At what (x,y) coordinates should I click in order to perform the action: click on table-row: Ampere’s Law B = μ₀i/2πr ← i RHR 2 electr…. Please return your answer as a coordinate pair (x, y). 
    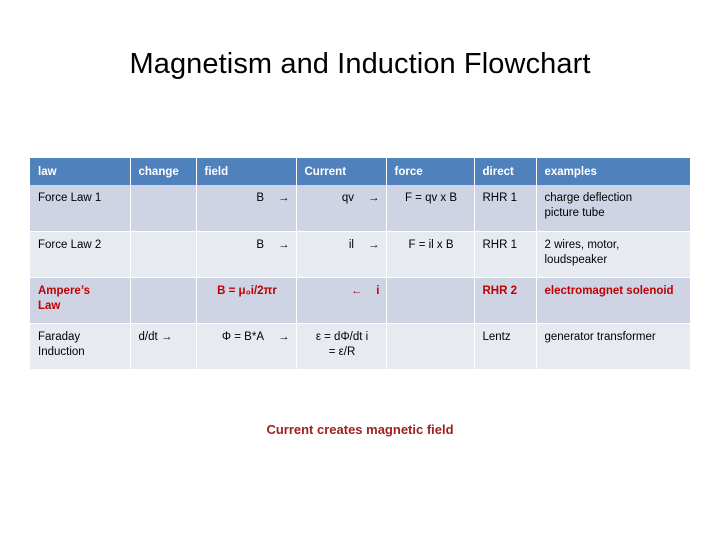
    Looking at the image, I should click on (360, 300).